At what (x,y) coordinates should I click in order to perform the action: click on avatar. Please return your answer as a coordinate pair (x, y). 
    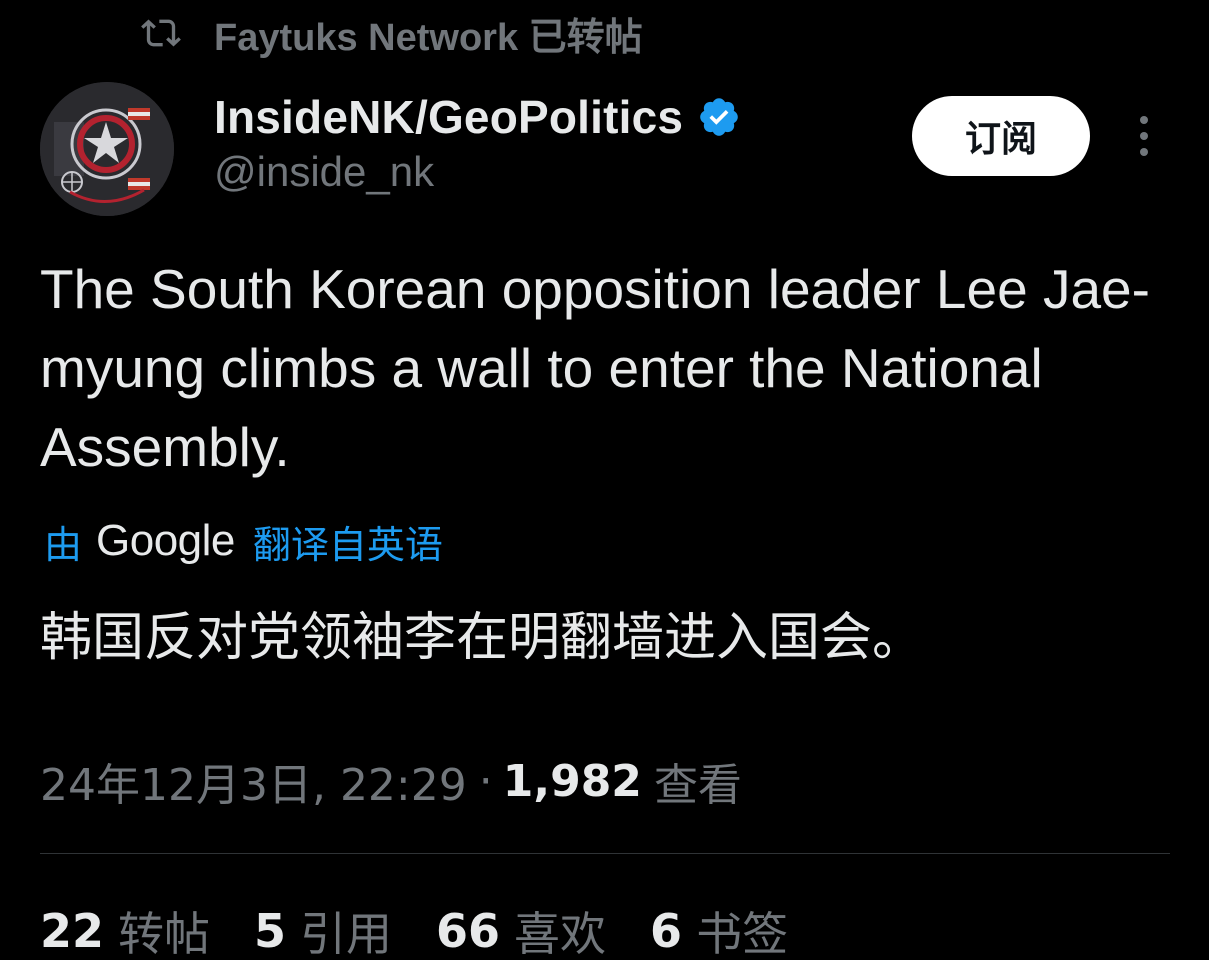
    Looking at the image, I should click on (107, 149).